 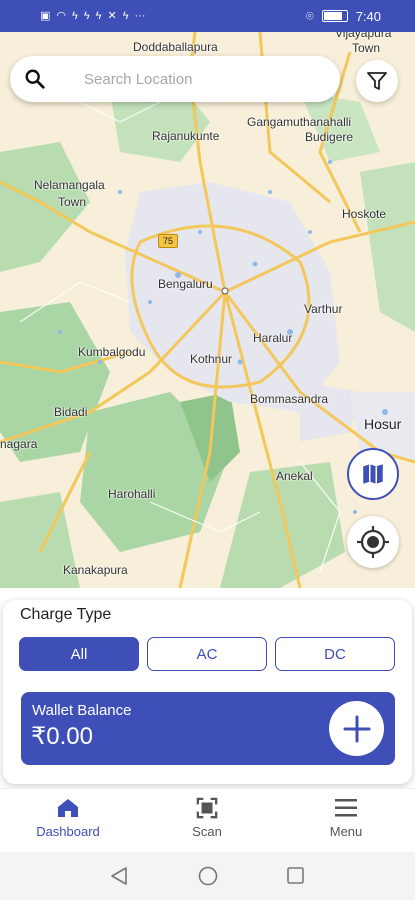 I want to click on mute-icon: ✕, so click(x=112, y=16).